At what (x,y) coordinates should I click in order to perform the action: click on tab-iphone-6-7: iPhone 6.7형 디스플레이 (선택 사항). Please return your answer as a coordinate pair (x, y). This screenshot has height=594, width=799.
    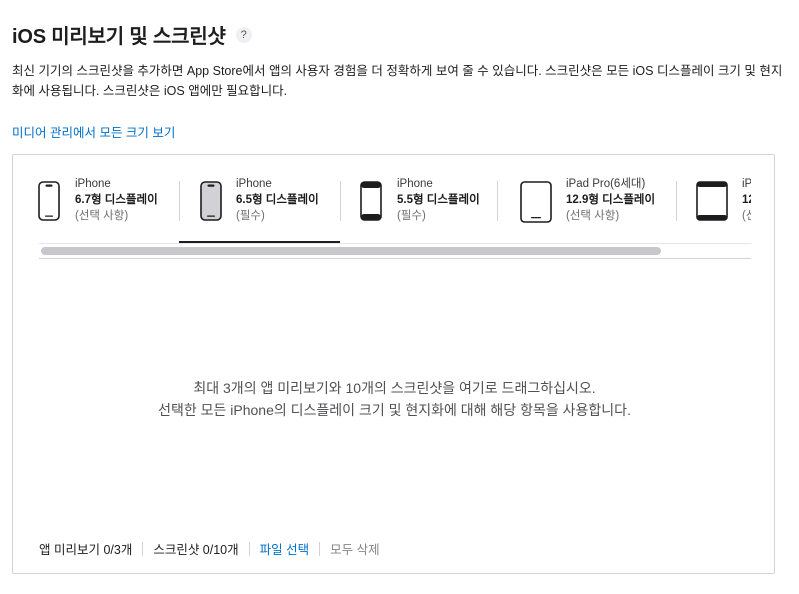
    Looking at the image, I should click on (96, 209).